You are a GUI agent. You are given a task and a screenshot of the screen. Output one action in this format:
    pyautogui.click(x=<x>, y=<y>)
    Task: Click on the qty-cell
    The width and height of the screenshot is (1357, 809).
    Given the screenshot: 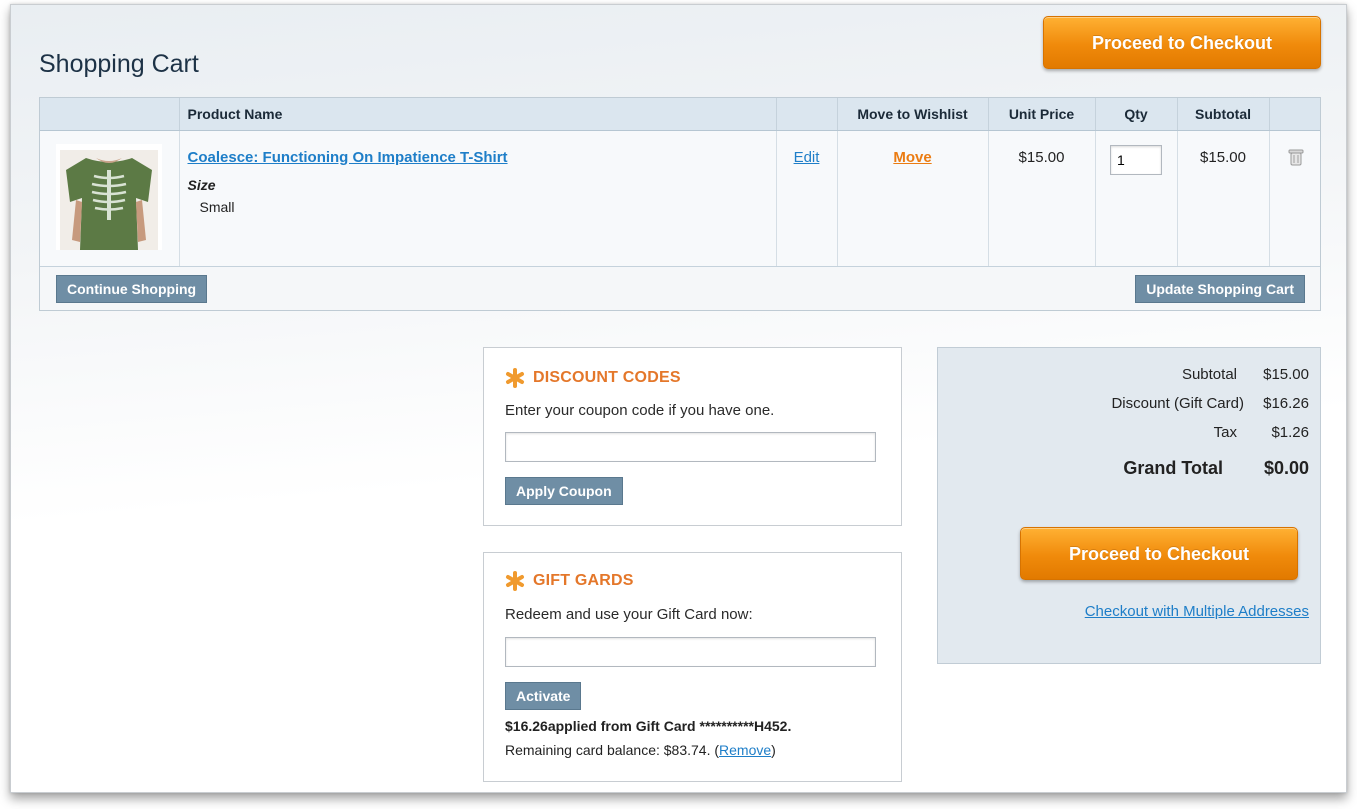 What is the action you would take?
    pyautogui.click(x=1136, y=198)
    